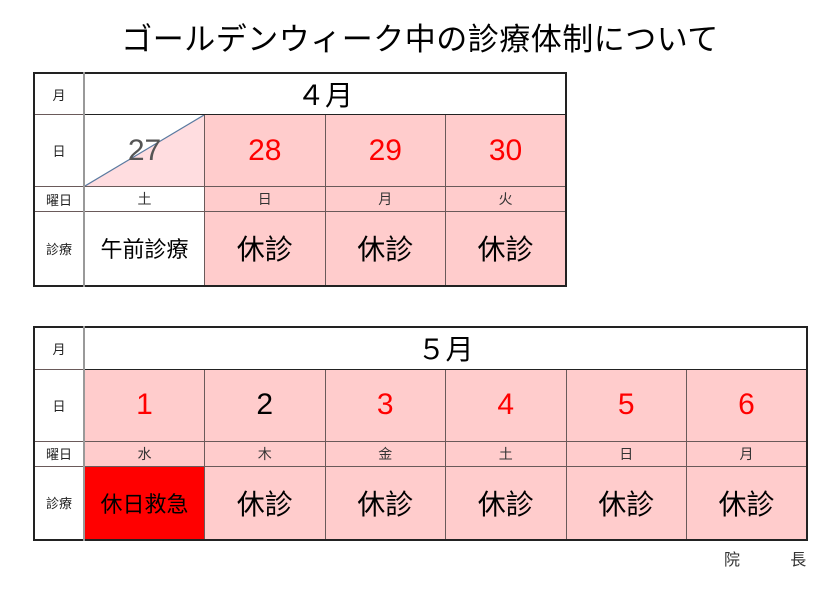  Describe the element at coordinates (445, 348) in the screenshot. I see `month-header: ５月` at that location.